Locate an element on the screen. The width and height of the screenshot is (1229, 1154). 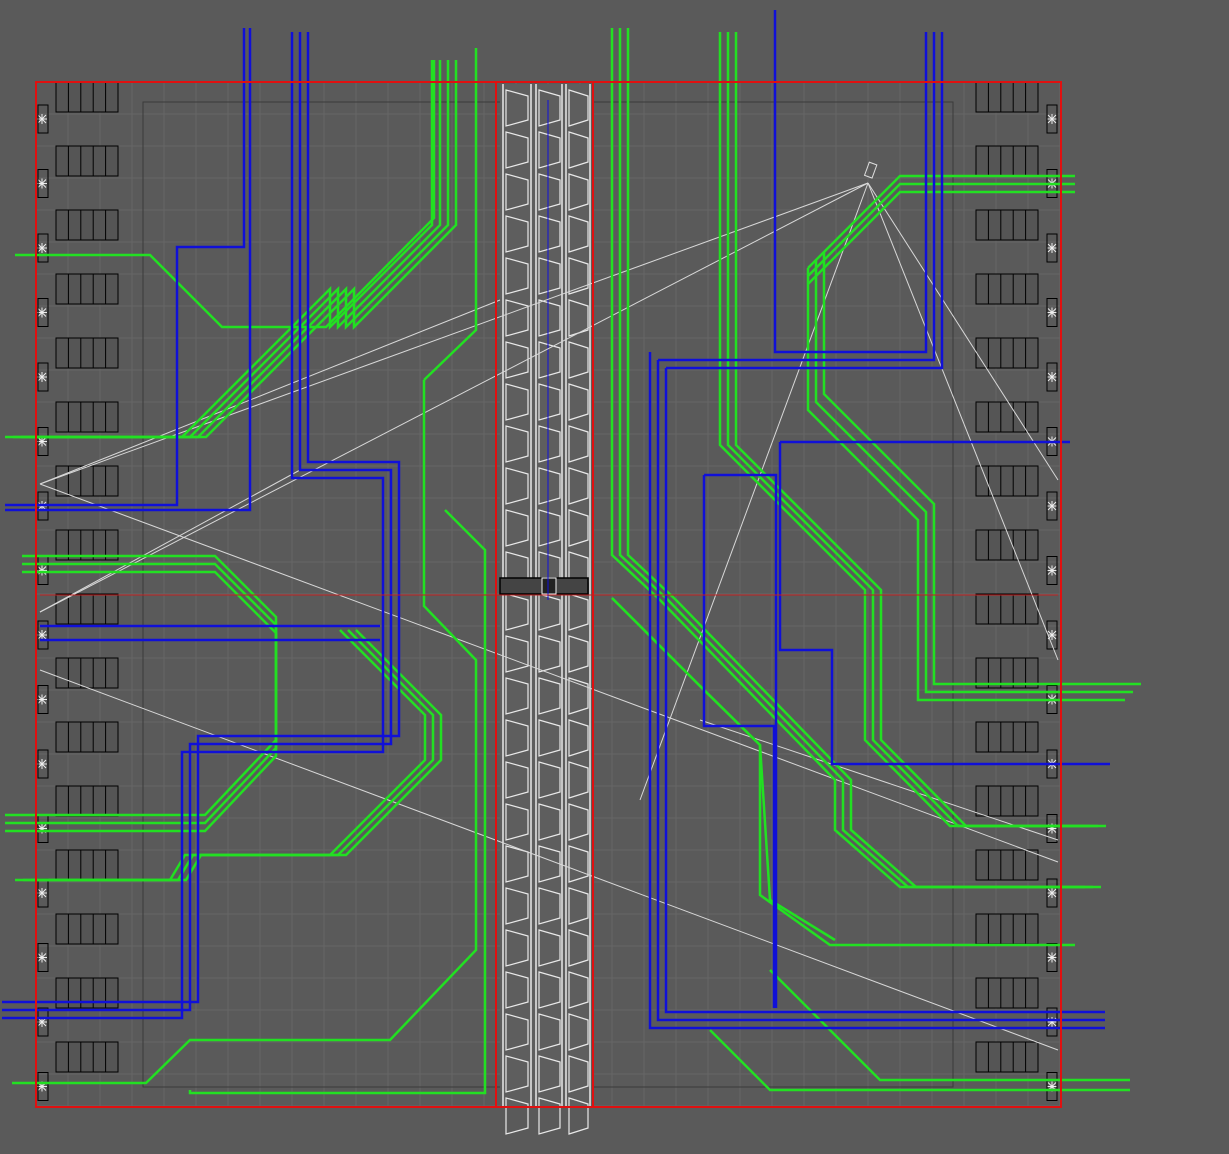
green-wire-i is located at coordinates (949, 1025).